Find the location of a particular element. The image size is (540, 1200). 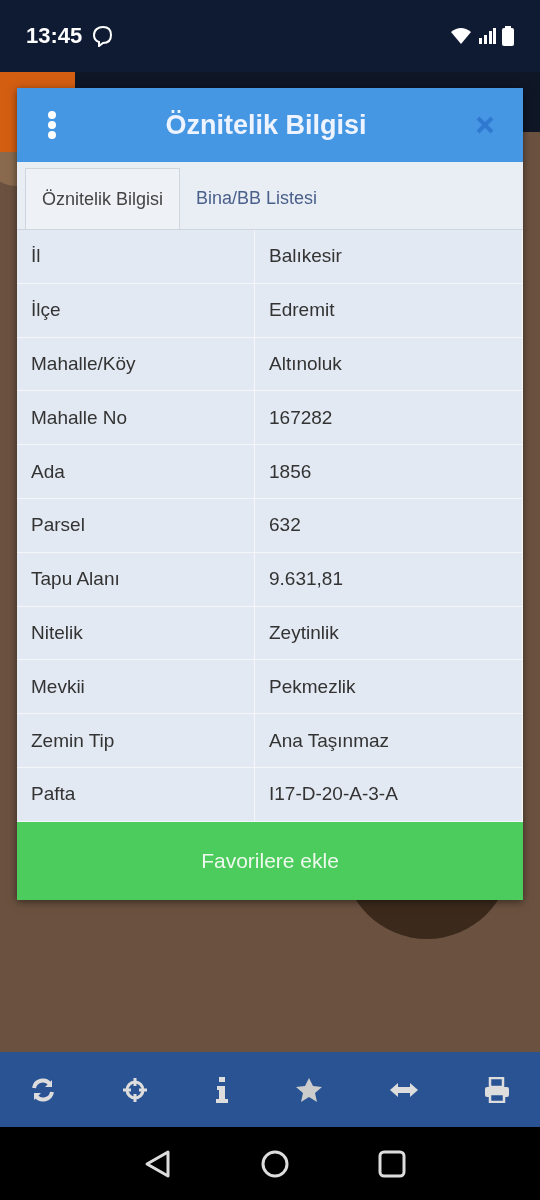

back-icon is located at coordinates (158, 1163).